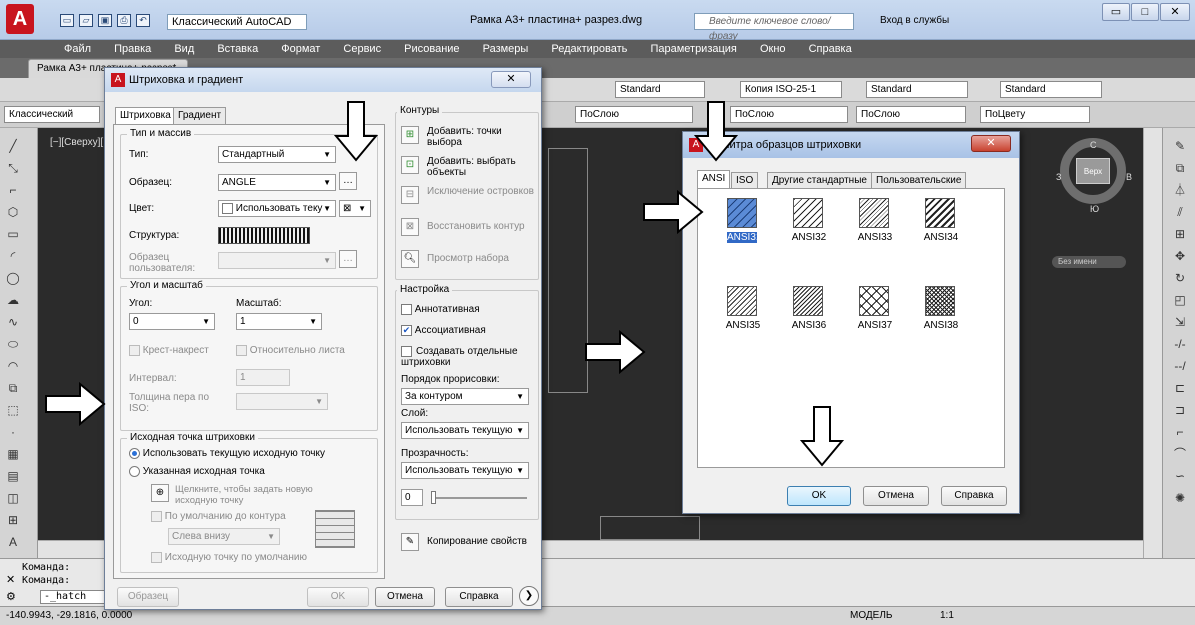 This screenshot has width=1195, height=625. What do you see at coordinates (412, 497) in the screenshot?
I see `transparency-input: 0` at bounding box center [412, 497].